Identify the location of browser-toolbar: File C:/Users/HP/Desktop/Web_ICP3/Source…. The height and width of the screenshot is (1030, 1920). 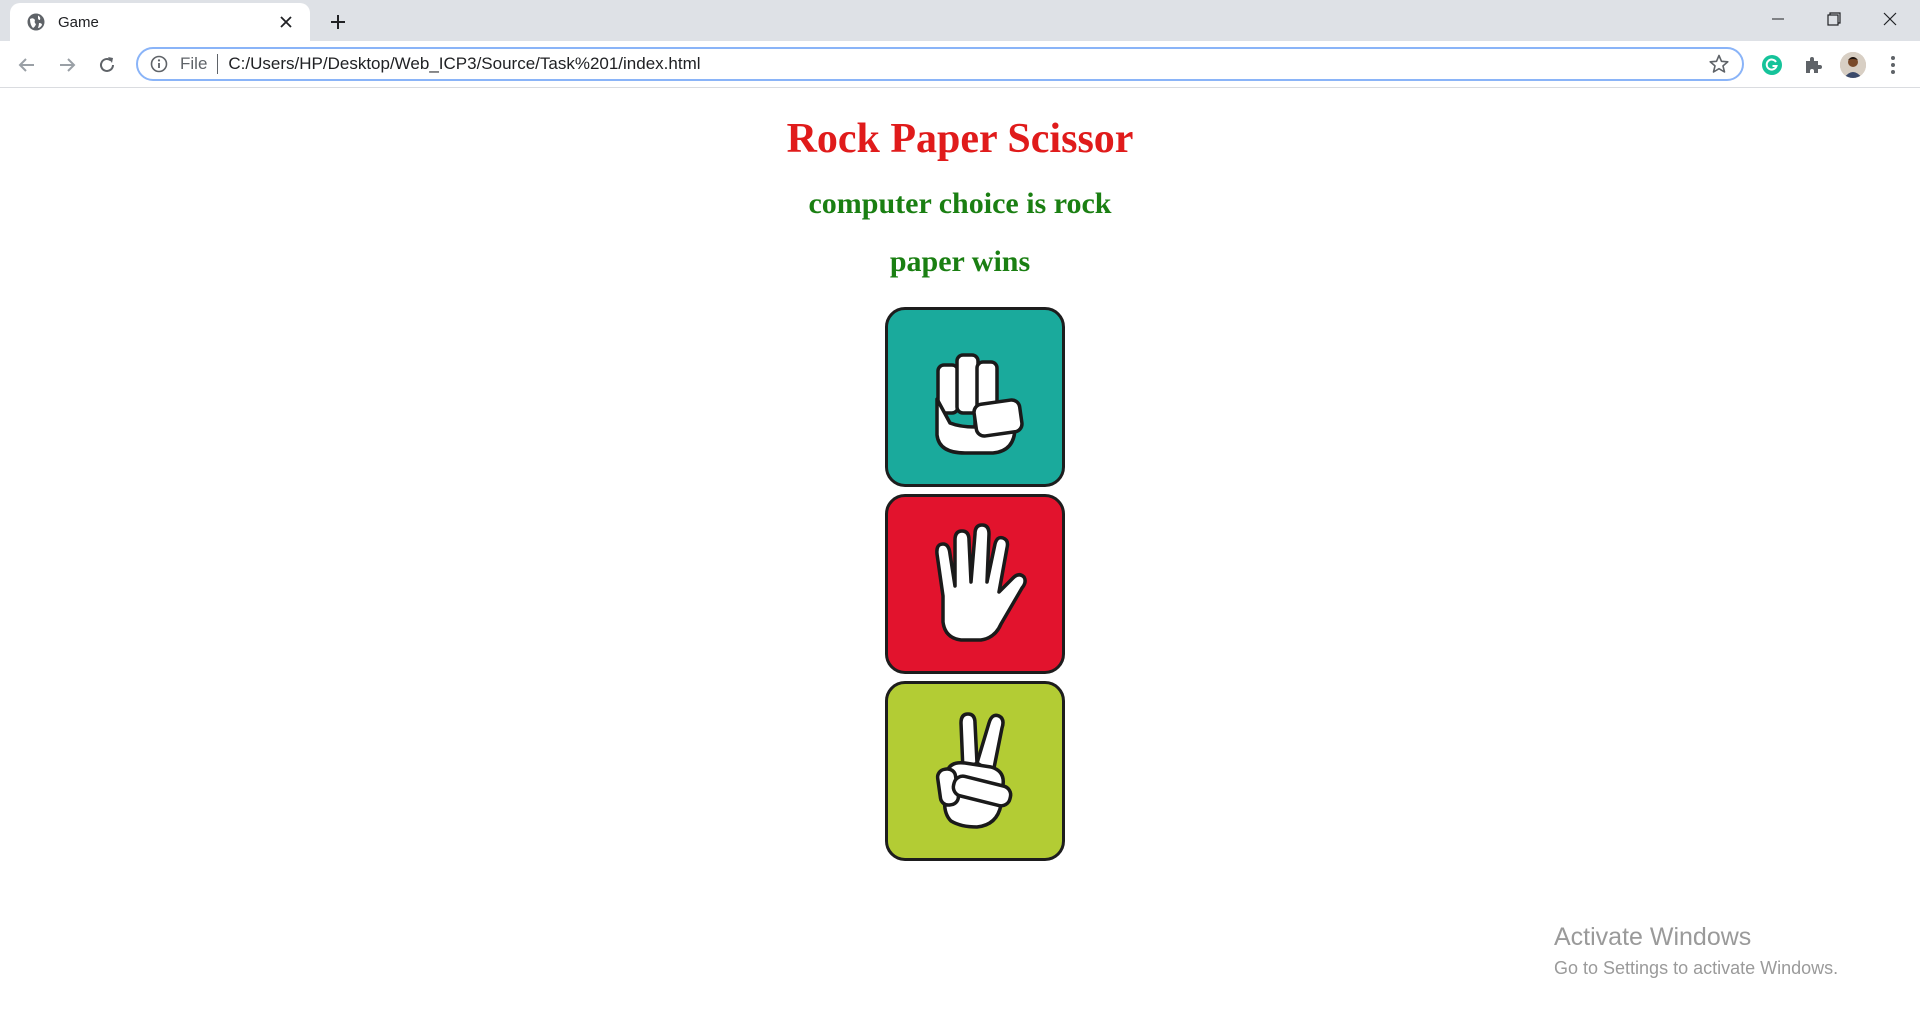
(960, 64).